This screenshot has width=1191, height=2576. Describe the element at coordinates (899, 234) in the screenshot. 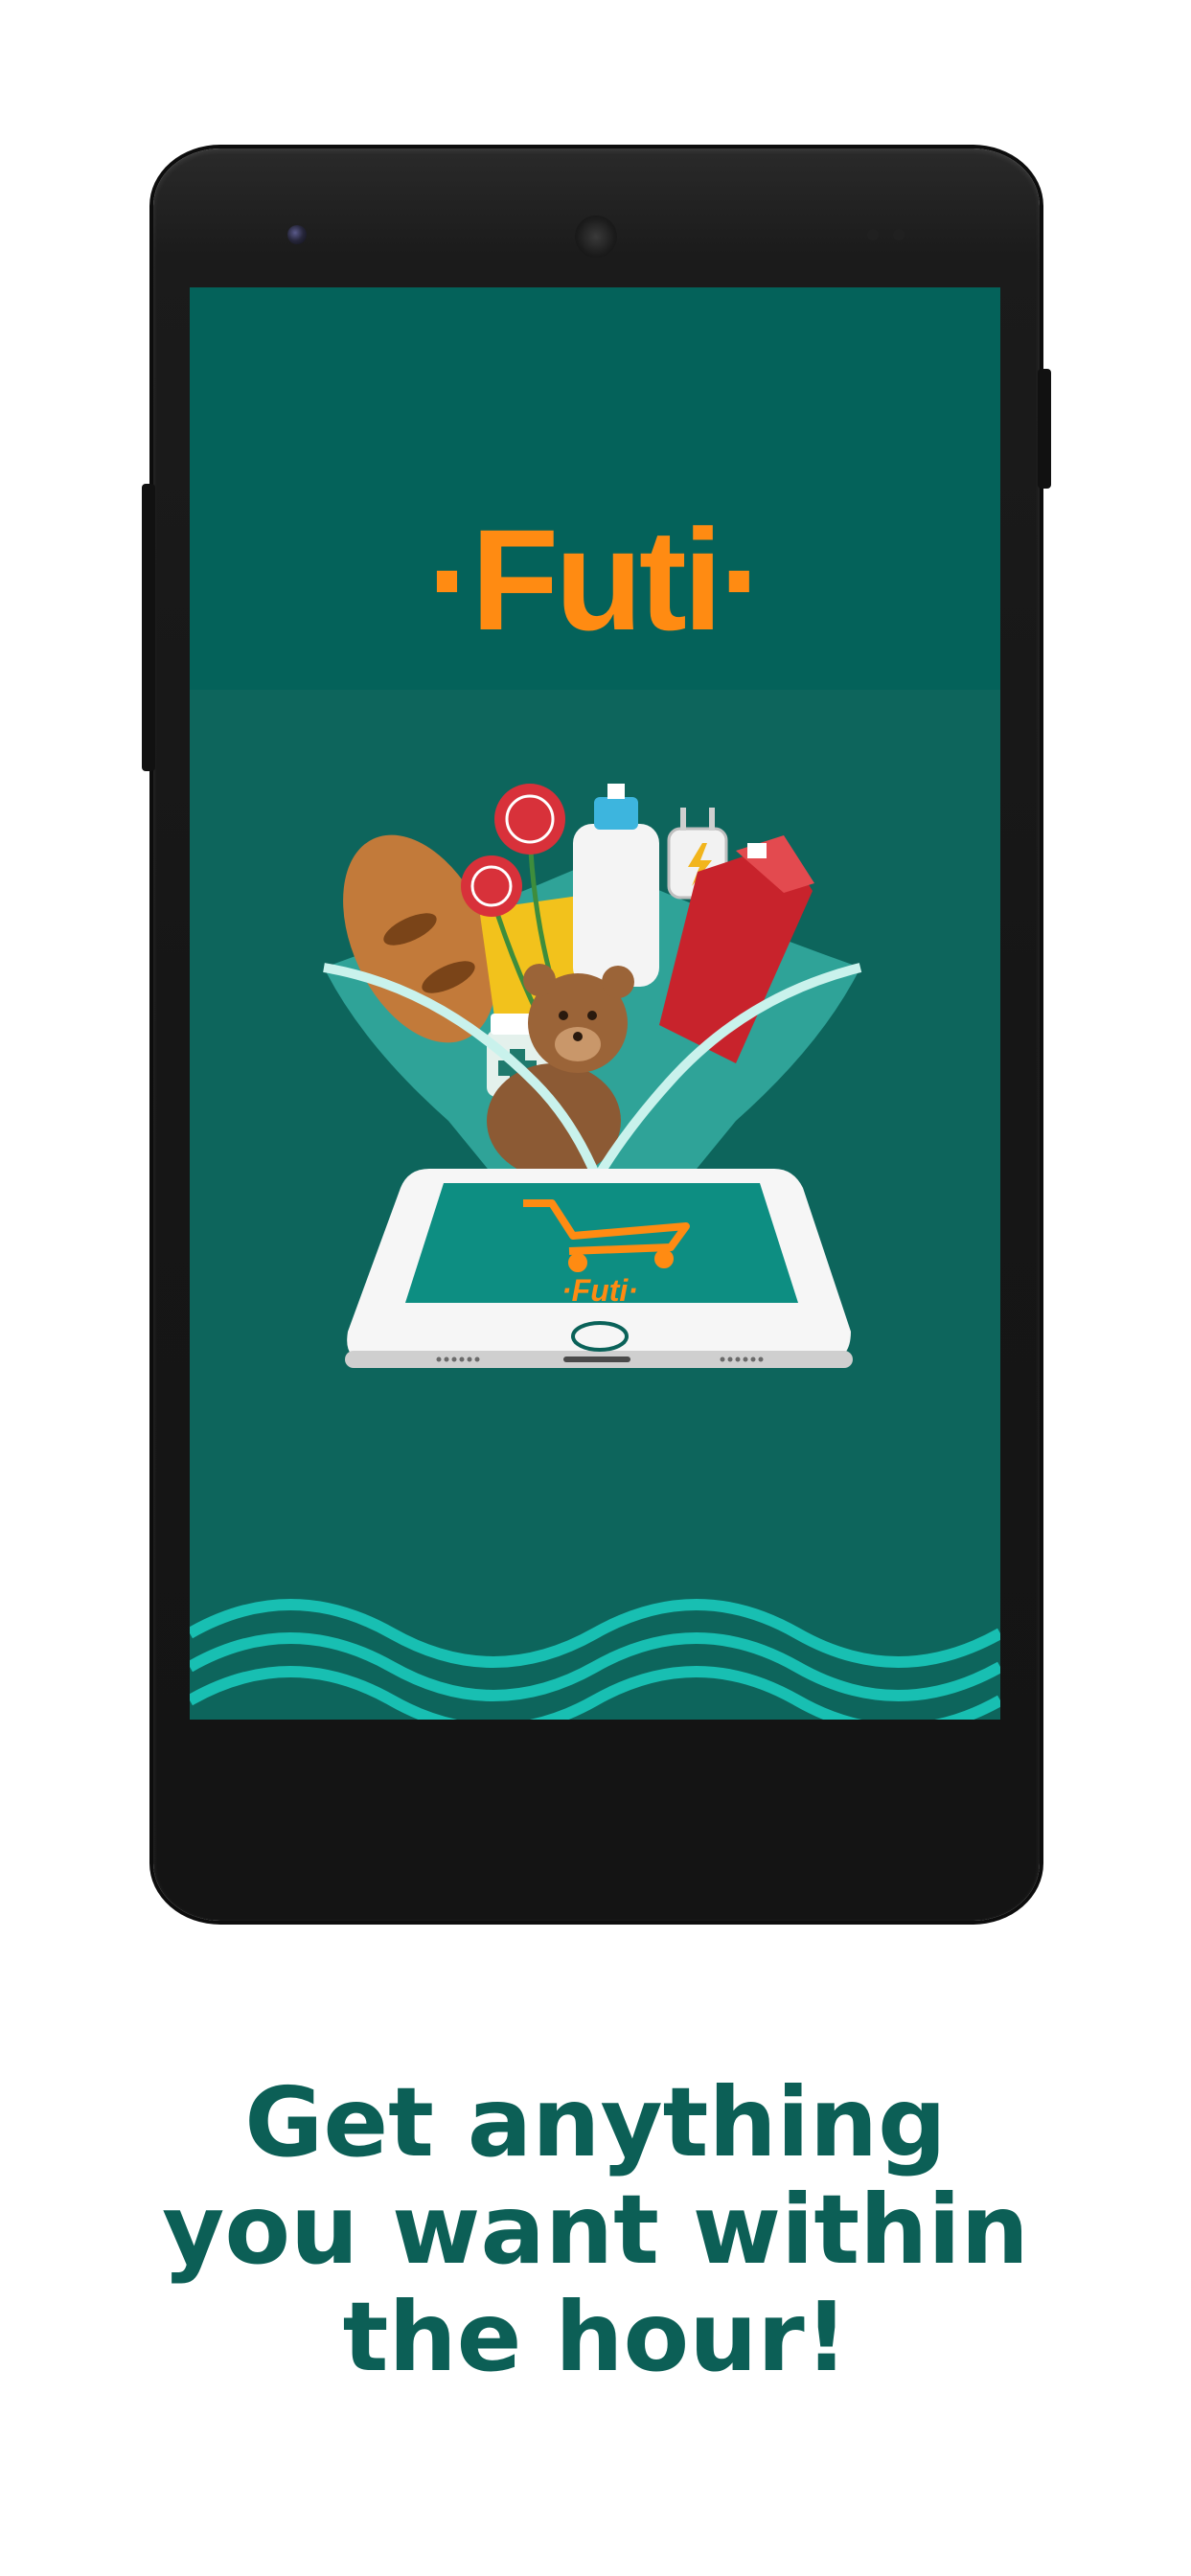

I see `light-sensor-icon` at that location.